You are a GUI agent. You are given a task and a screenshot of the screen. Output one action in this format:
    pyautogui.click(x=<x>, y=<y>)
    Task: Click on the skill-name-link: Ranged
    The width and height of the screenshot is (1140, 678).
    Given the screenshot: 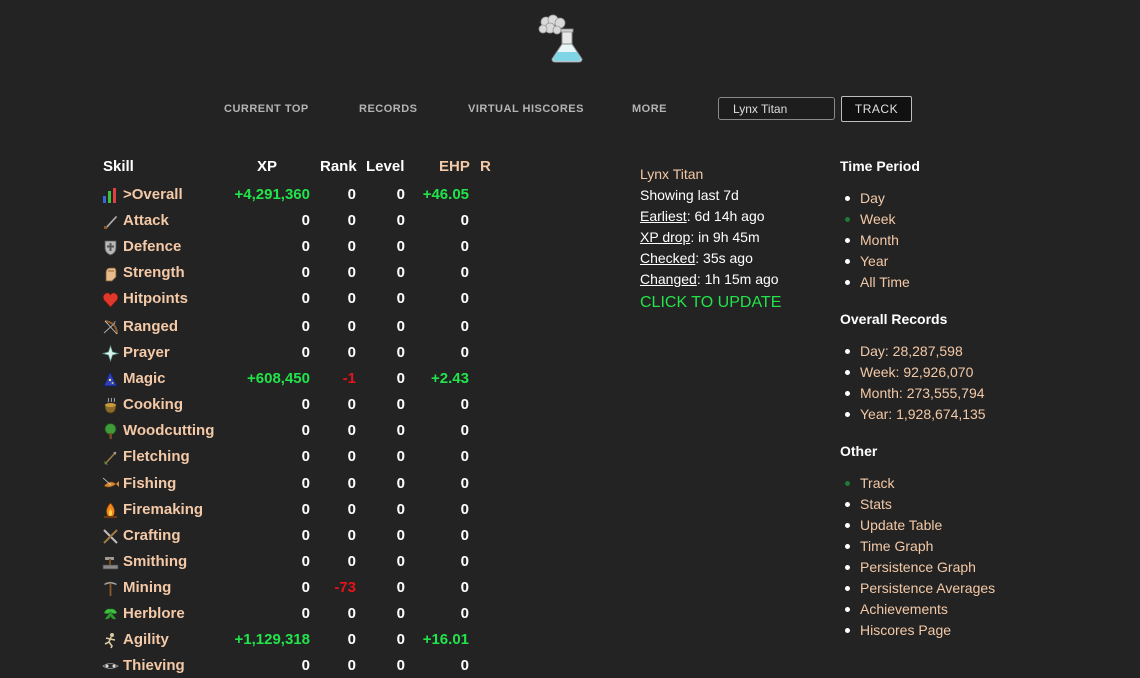 What is the action you would take?
    pyautogui.click(x=150, y=326)
    